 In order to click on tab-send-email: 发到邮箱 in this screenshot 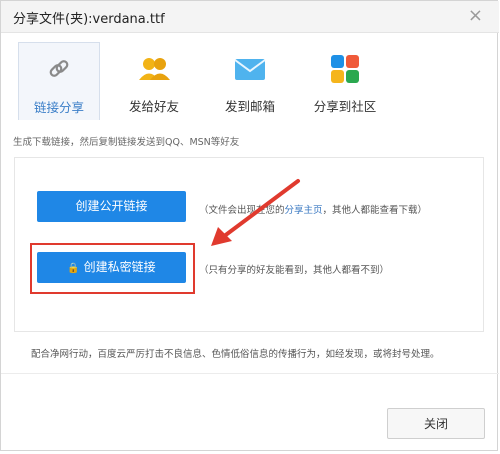, I will do `click(250, 81)`.